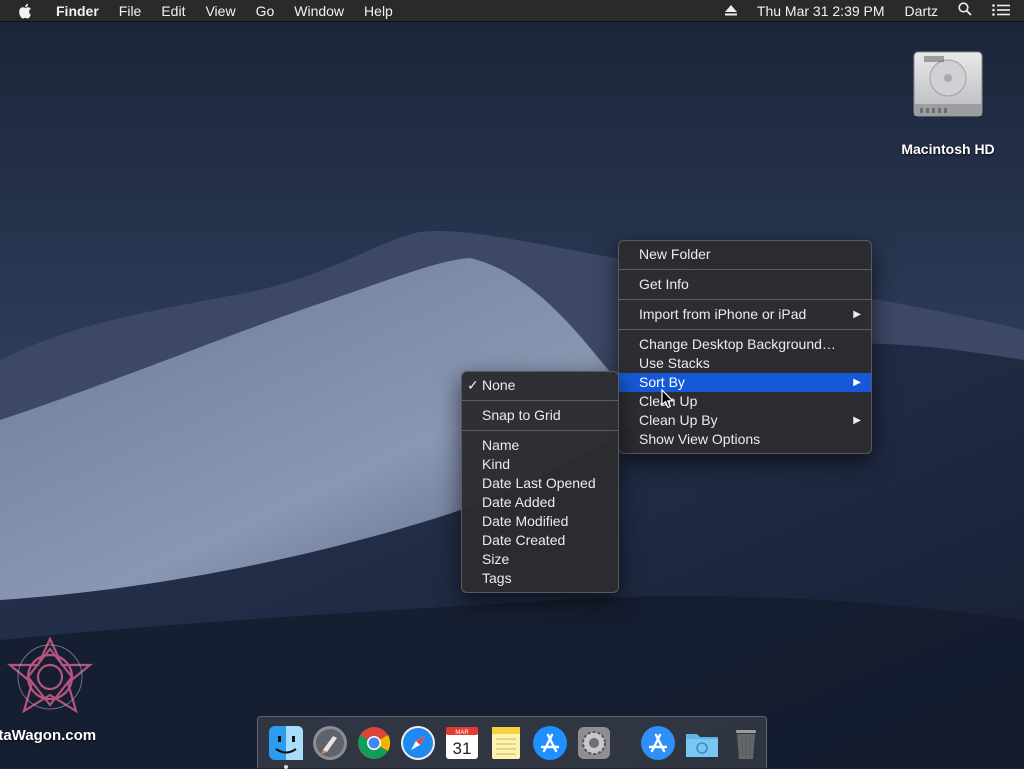  Describe the element at coordinates (948, 149) in the screenshot. I see `desktop-icon-label: Macintosh HD` at that location.